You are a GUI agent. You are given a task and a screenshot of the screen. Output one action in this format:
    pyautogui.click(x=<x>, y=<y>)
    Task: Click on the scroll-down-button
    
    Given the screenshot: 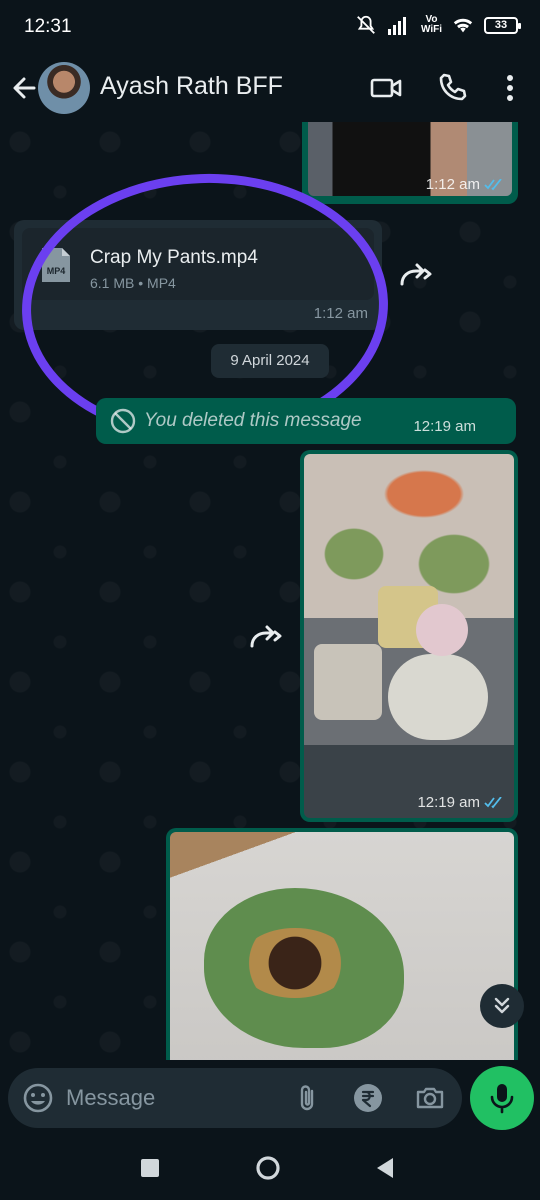 What is the action you would take?
    pyautogui.click(x=502, y=1006)
    